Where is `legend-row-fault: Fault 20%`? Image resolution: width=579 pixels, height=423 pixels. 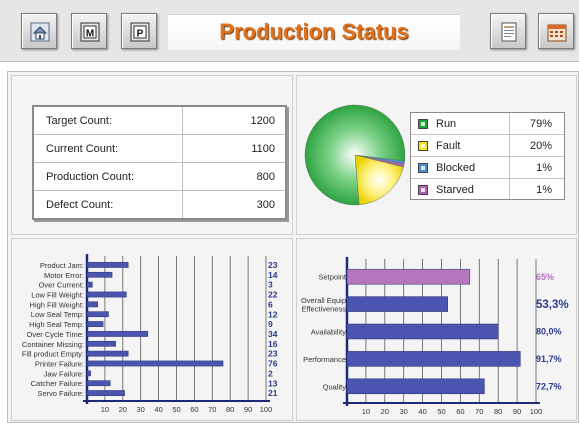
legend-row-fault: Fault 20% is located at coordinates (487, 146).